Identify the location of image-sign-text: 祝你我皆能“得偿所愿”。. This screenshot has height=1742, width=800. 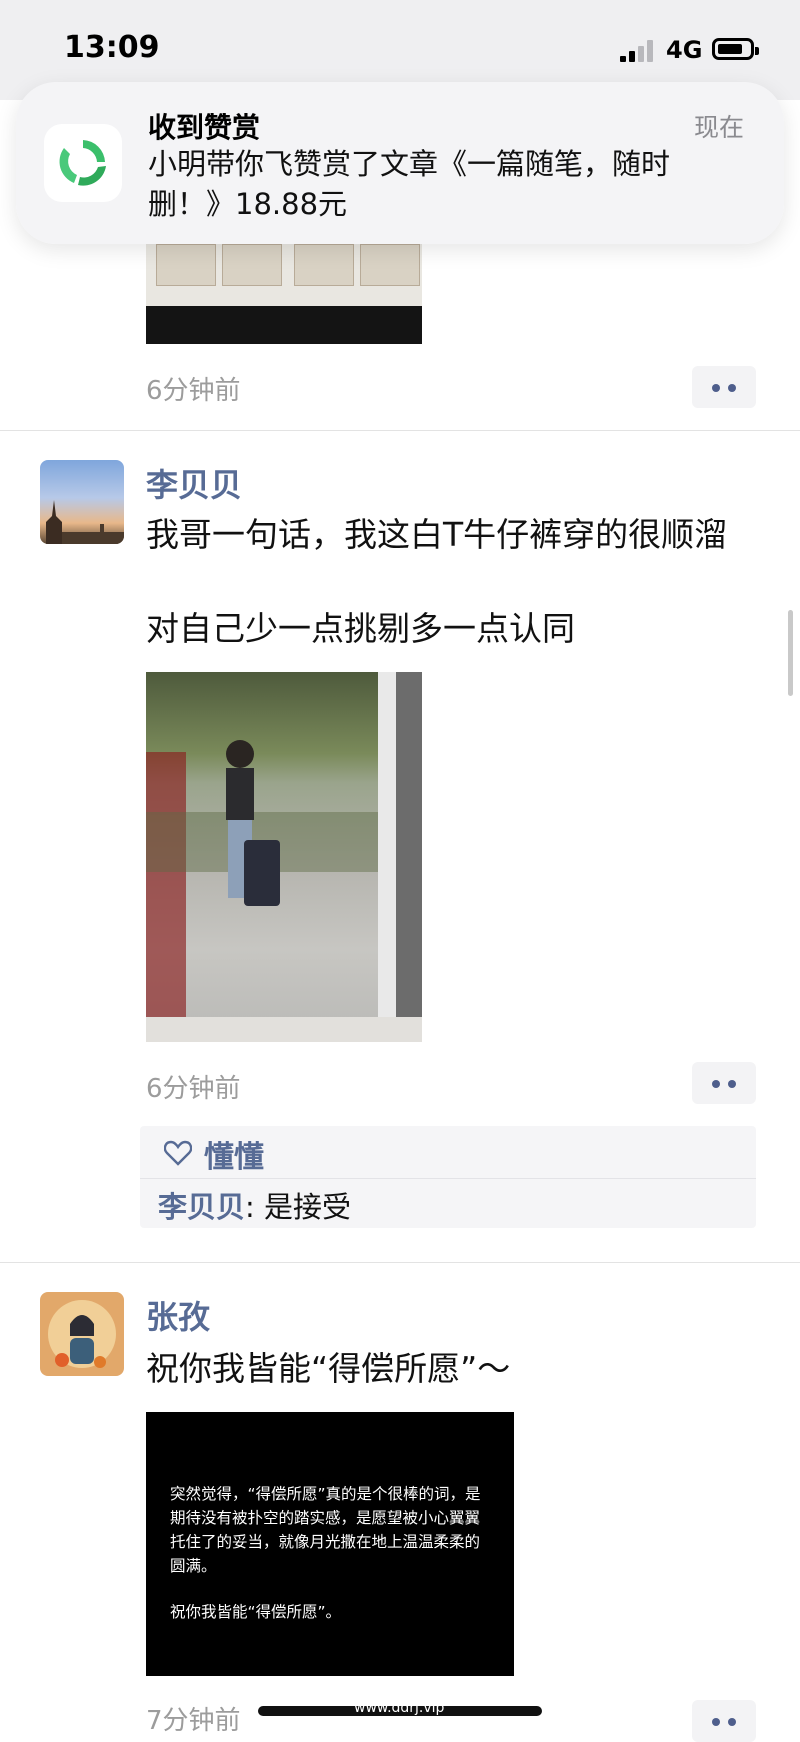
(256, 1612).